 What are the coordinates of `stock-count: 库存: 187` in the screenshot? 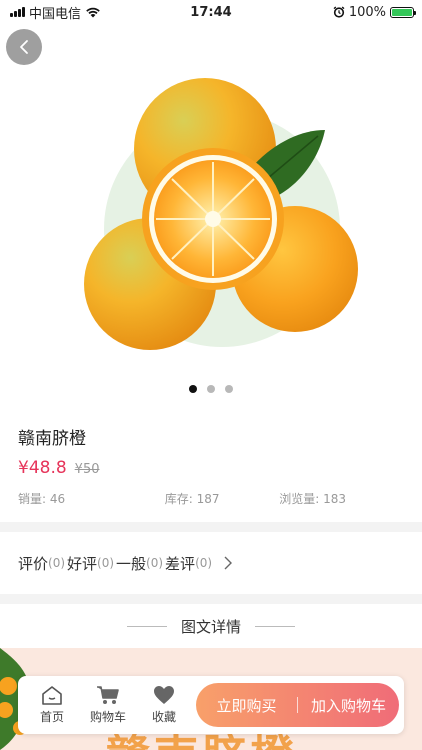 It's located at (192, 499).